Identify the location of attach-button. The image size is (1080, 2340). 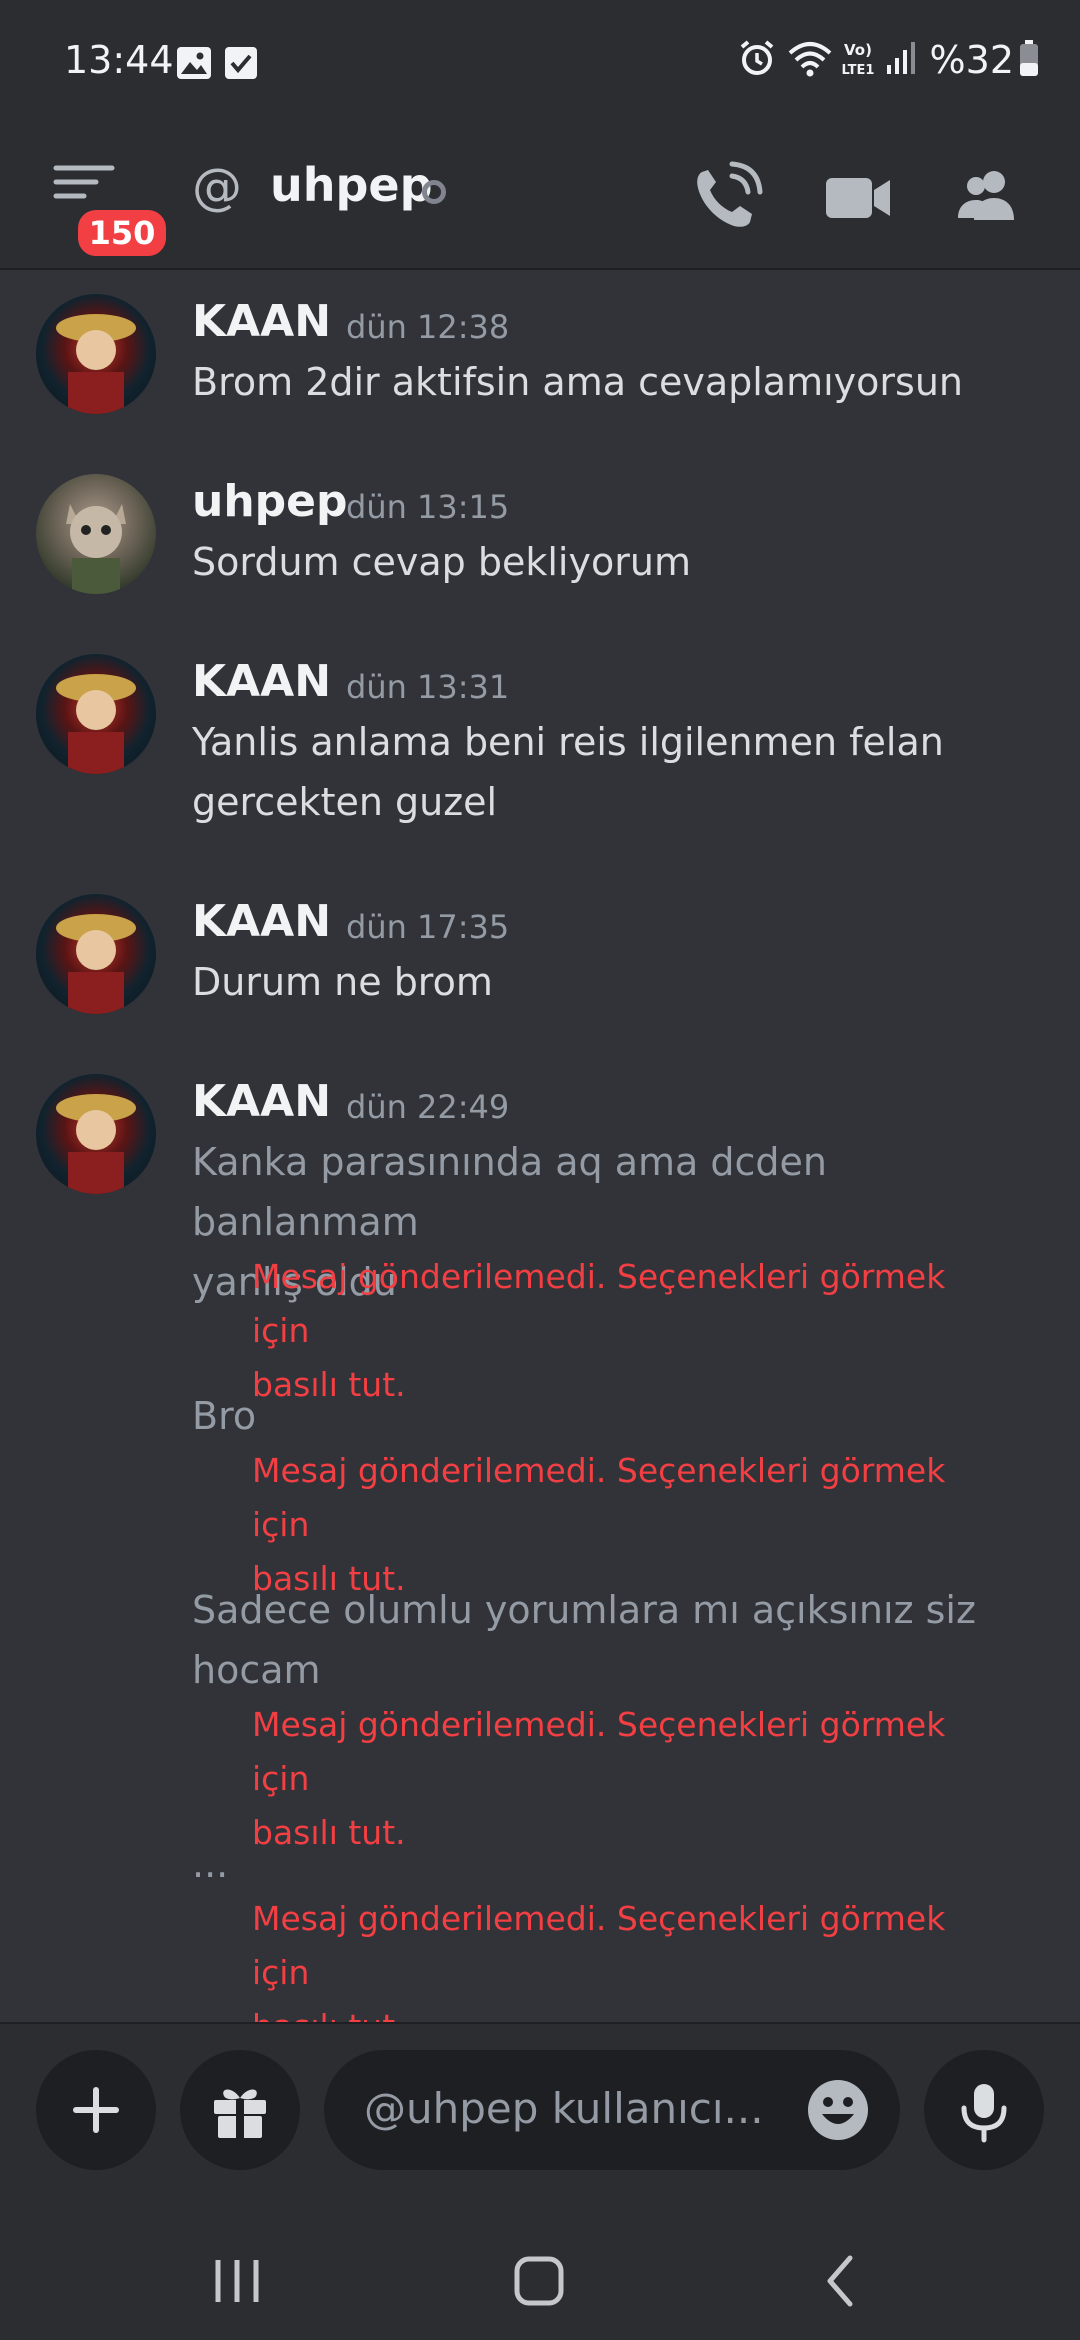
(96, 2110).